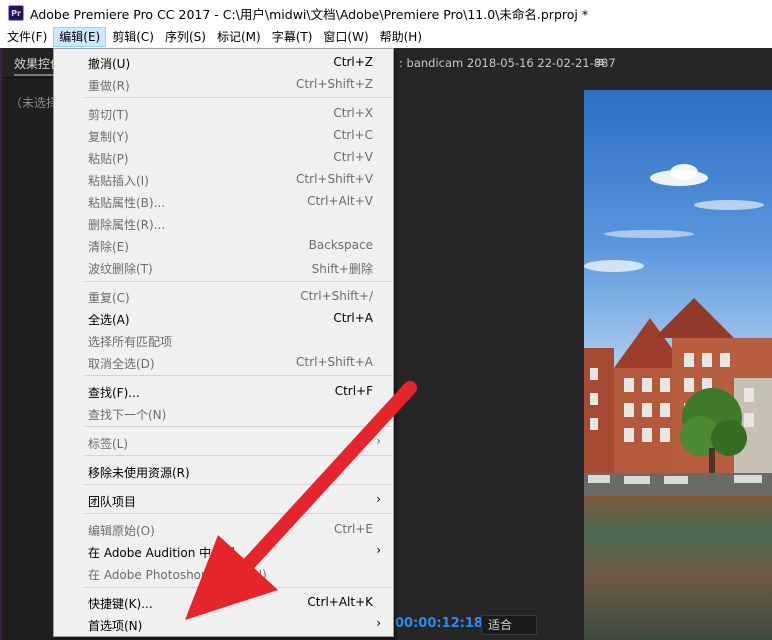 This screenshot has height=640, width=772. What do you see at coordinates (223, 267) in the screenshot?
I see `menu-item-ripple-delete: 波纹删除(T) Shift+删除` at bounding box center [223, 267].